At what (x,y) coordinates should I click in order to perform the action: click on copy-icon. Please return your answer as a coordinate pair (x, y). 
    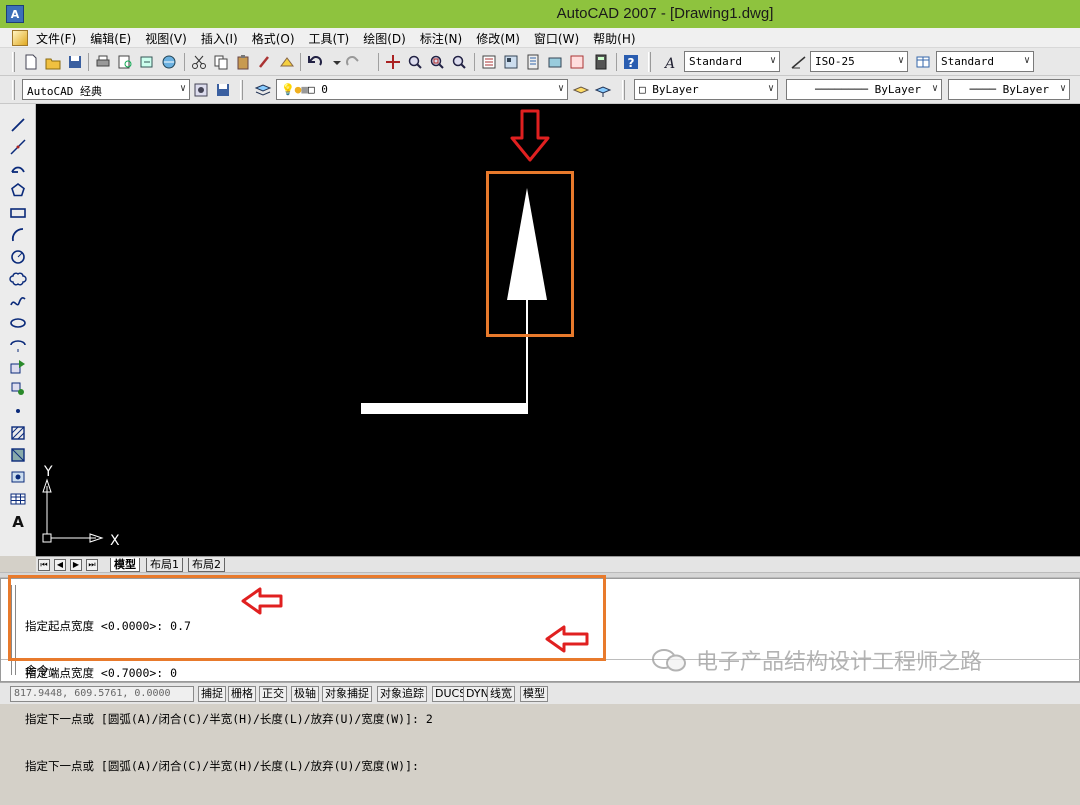
    Looking at the image, I should click on (221, 62).